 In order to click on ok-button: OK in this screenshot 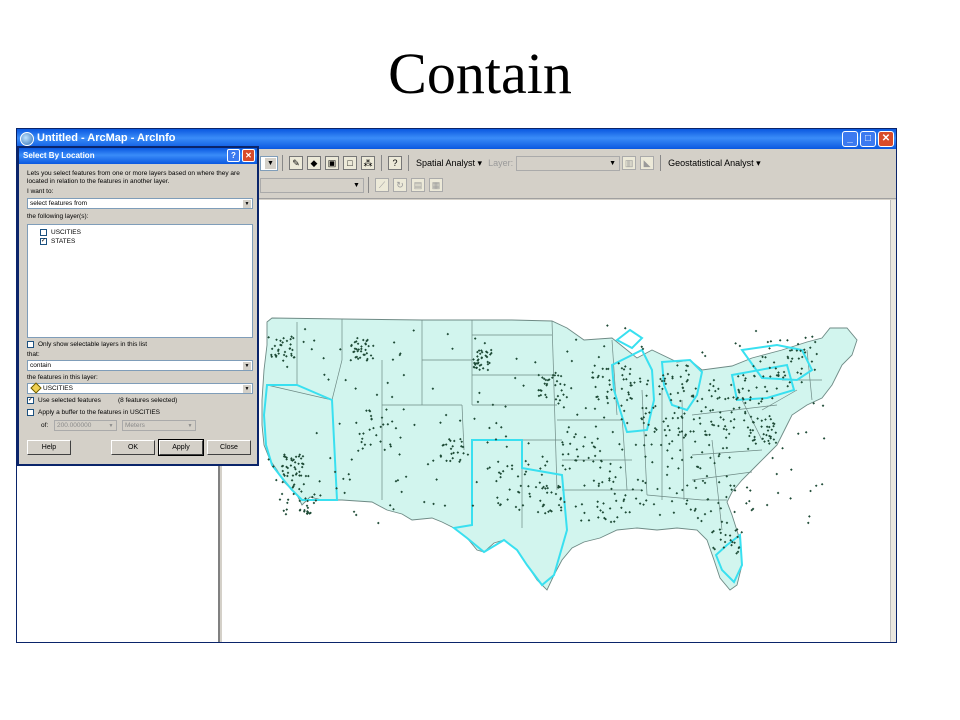, I will do `click(133, 447)`.